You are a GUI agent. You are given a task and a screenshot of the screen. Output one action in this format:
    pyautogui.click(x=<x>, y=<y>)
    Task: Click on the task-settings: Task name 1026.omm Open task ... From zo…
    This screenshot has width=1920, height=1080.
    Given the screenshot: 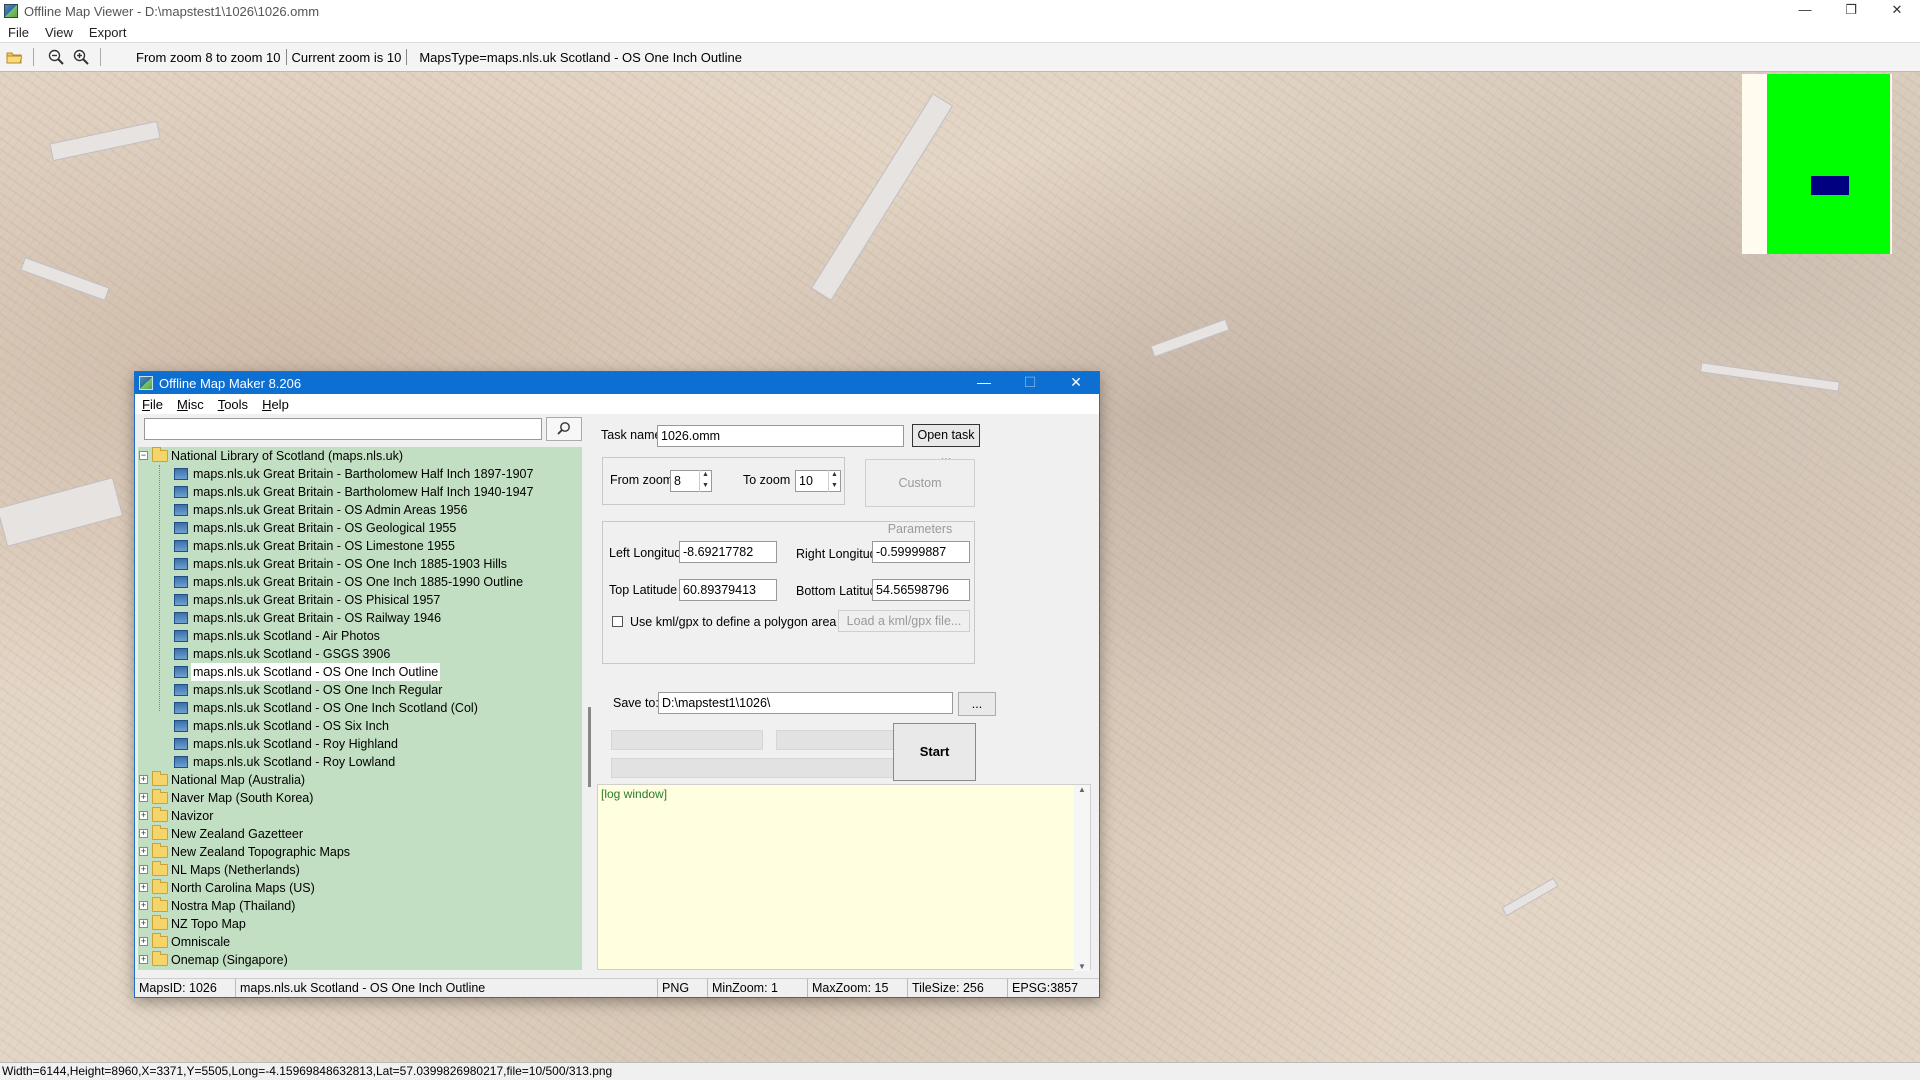 What is the action you would take?
    pyautogui.click(x=848, y=692)
    